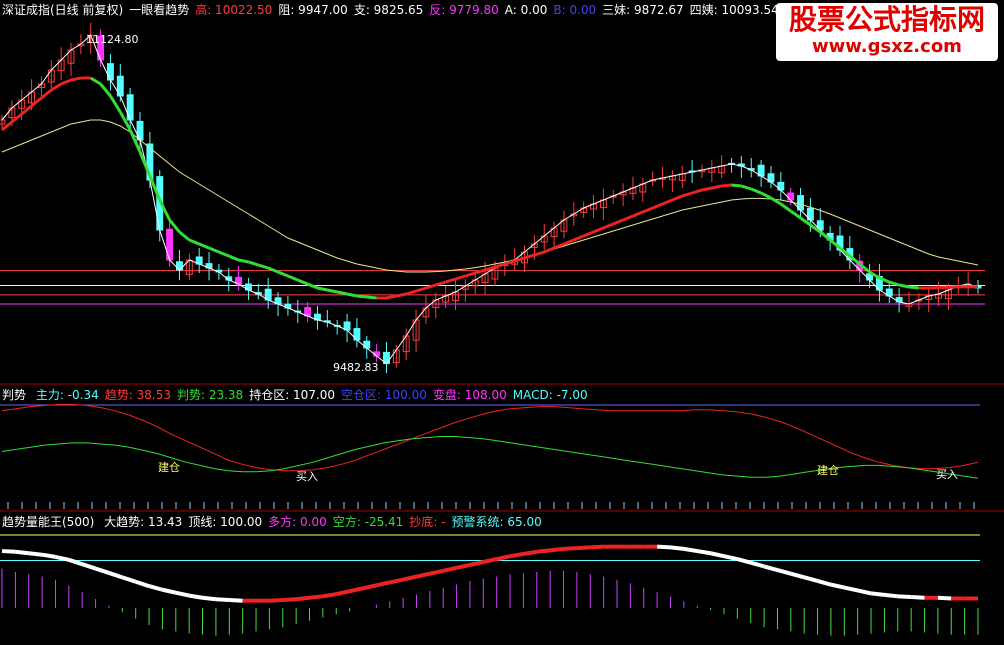 This screenshot has height=645, width=1004. What do you see at coordinates (234, 10) in the screenshot?
I see `panel1-field-0: 高: 10022.50` at bounding box center [234, 10].